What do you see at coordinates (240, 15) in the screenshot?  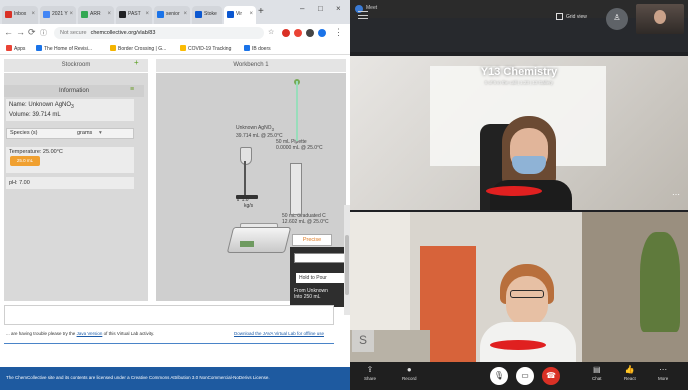 I see `tab-vlab: Vir ×` at bounding box center [240, 15].